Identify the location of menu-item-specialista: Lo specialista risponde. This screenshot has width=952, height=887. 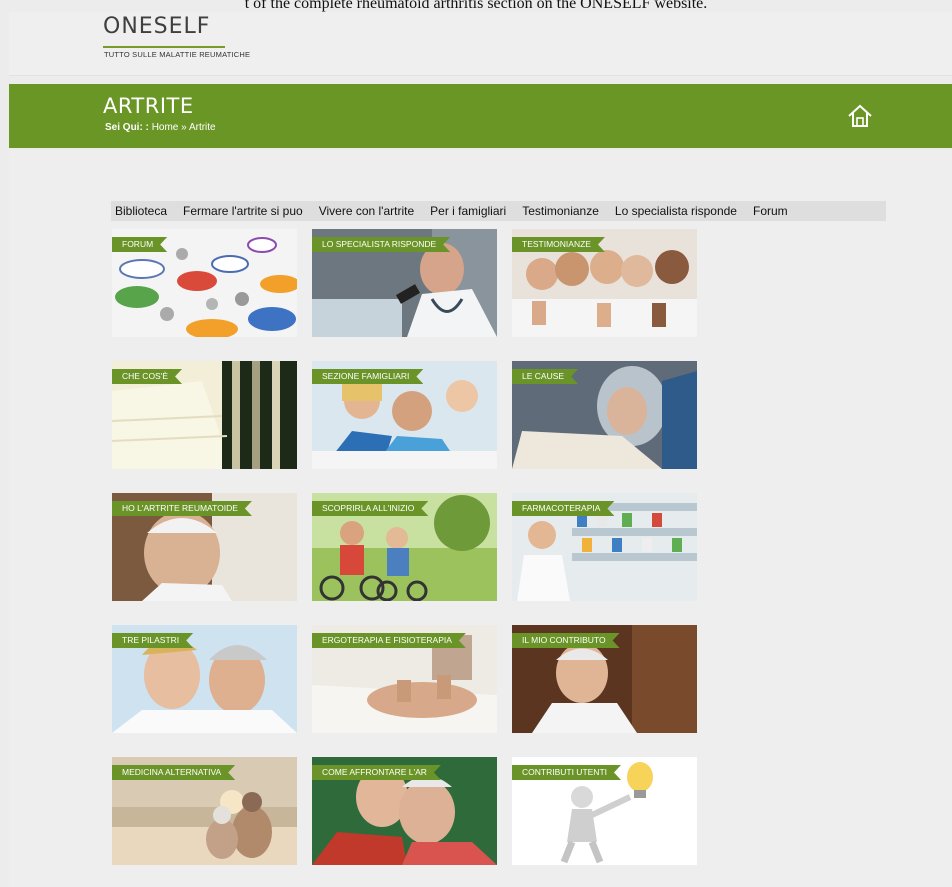
(676, 211).